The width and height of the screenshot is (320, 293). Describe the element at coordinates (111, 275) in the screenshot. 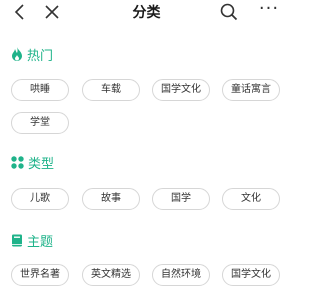

I see `chip: 英文精选` at that location.